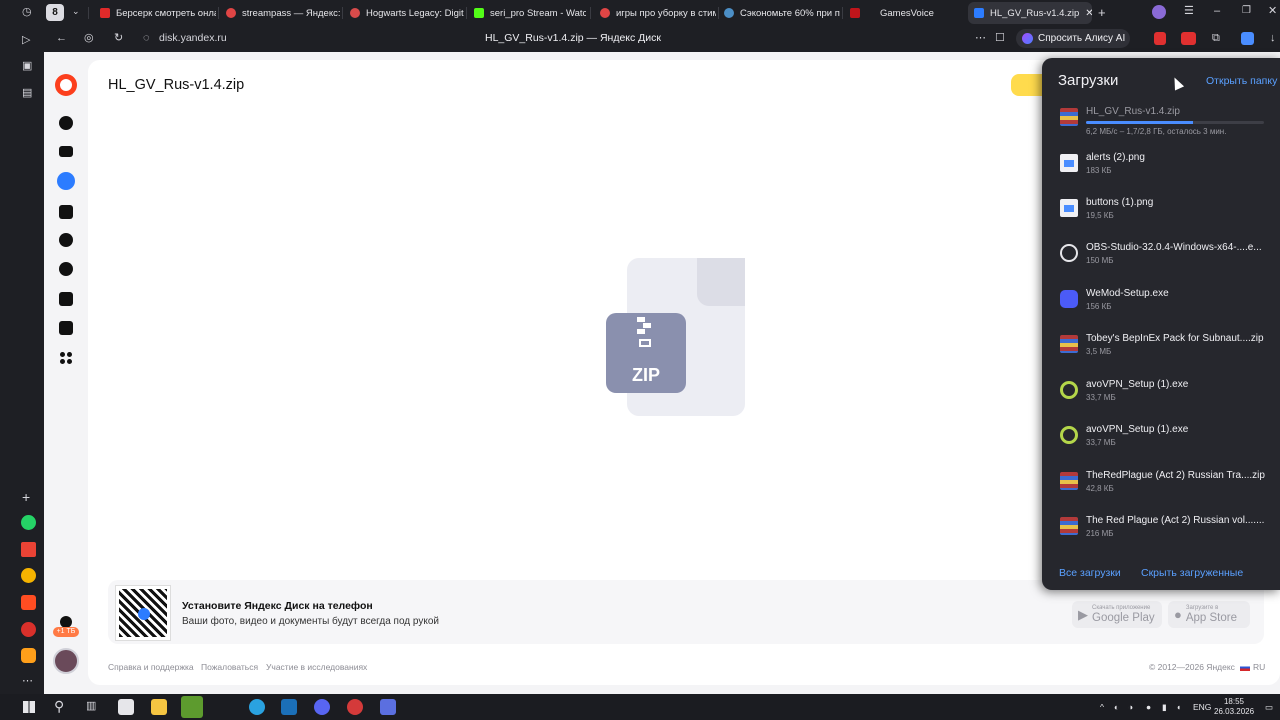 This screenshot has width=1280, height=720. What do you see at coordinates (980, 38) in the screenshot?
I see `more-options-icon: ⋯` at bounding box center [980, 38].